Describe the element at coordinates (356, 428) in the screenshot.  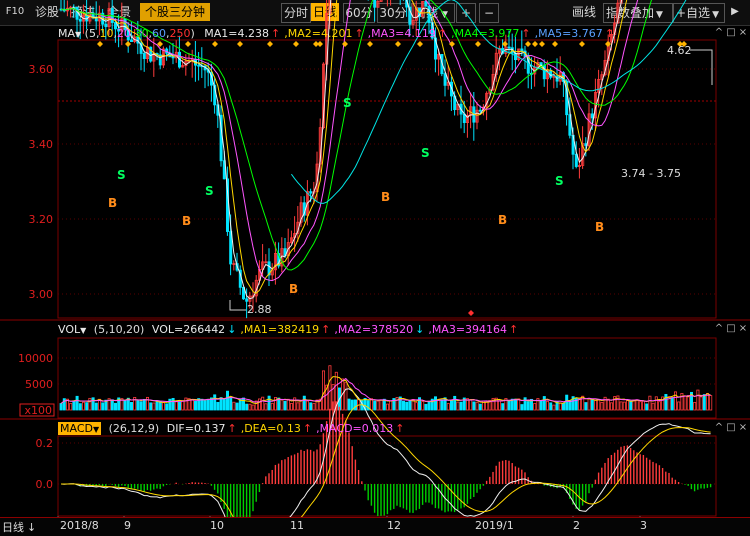
I see `macd-value: MACD=0.013` at that location.